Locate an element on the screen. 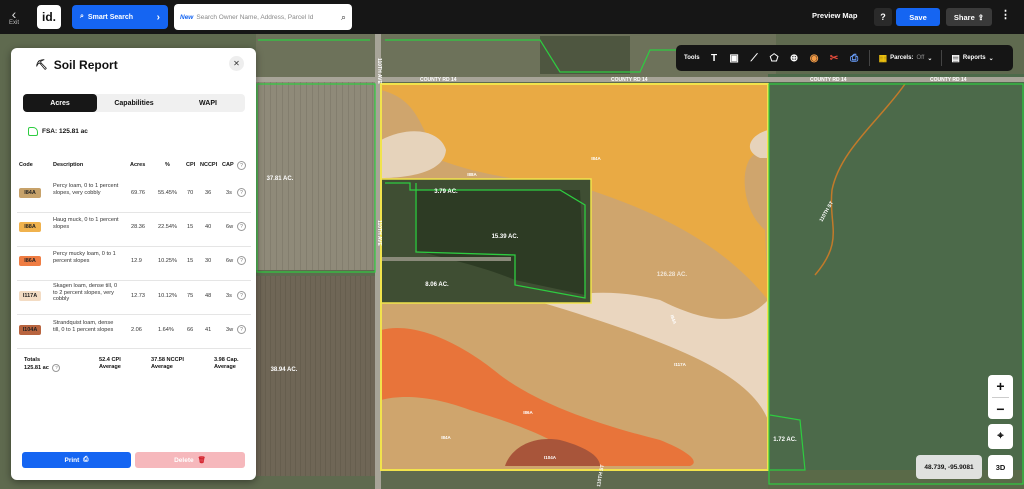  header-nccpi: NCCPI is located at coordinates (209, 165).